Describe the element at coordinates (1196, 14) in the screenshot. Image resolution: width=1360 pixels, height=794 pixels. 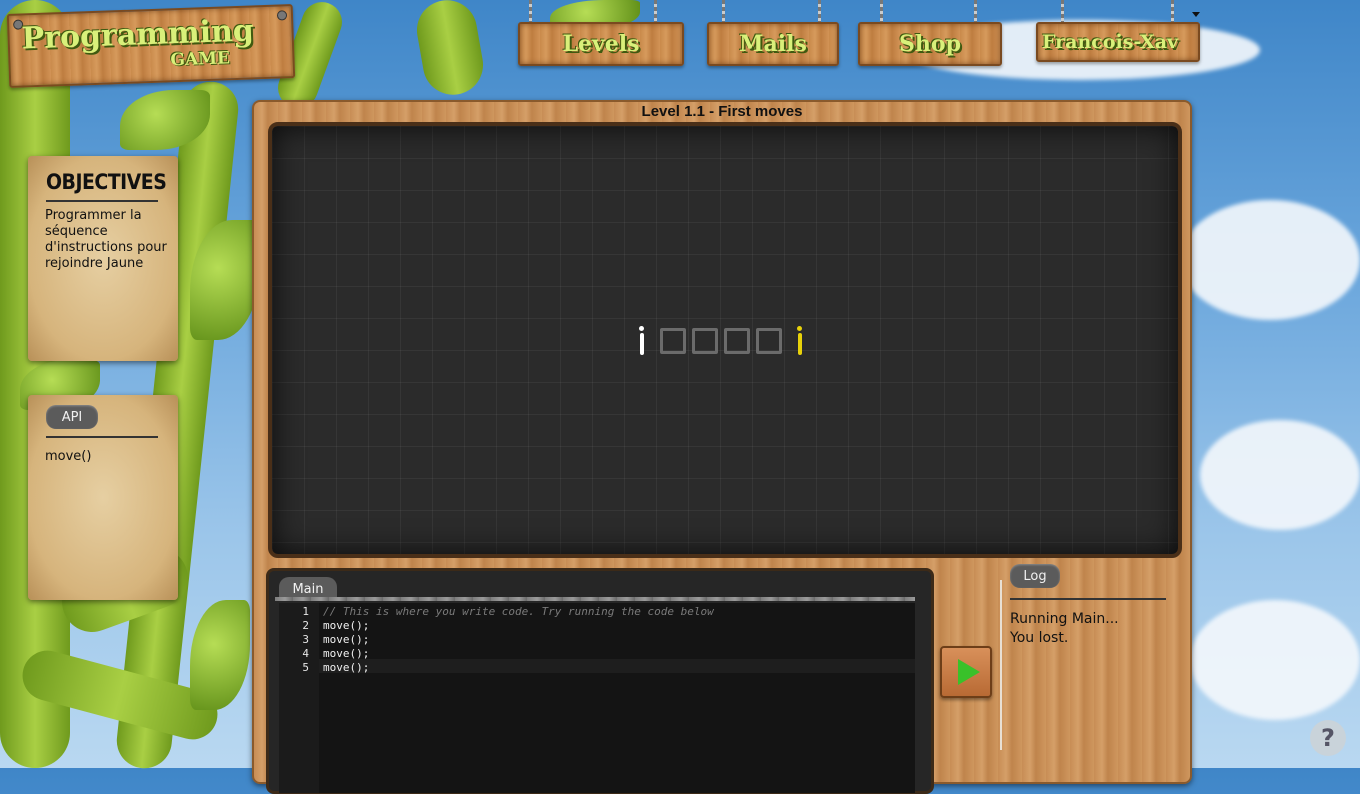
I see `caret-down-icon` at that location.